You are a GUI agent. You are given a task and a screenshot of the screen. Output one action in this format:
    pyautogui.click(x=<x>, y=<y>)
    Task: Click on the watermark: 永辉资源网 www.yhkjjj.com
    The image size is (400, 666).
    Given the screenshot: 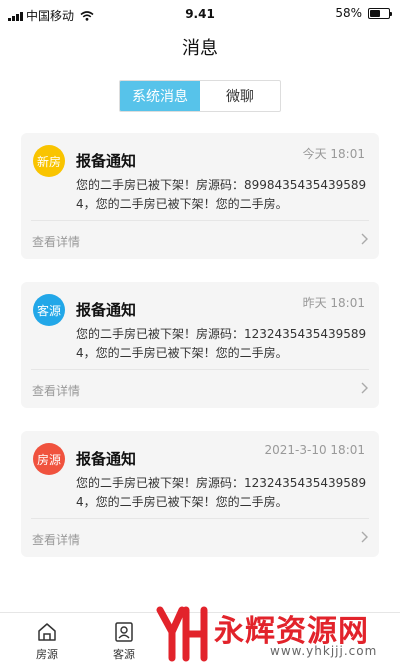 What is the action you would take?
    pyautogui.click(x=275, y=634)
    